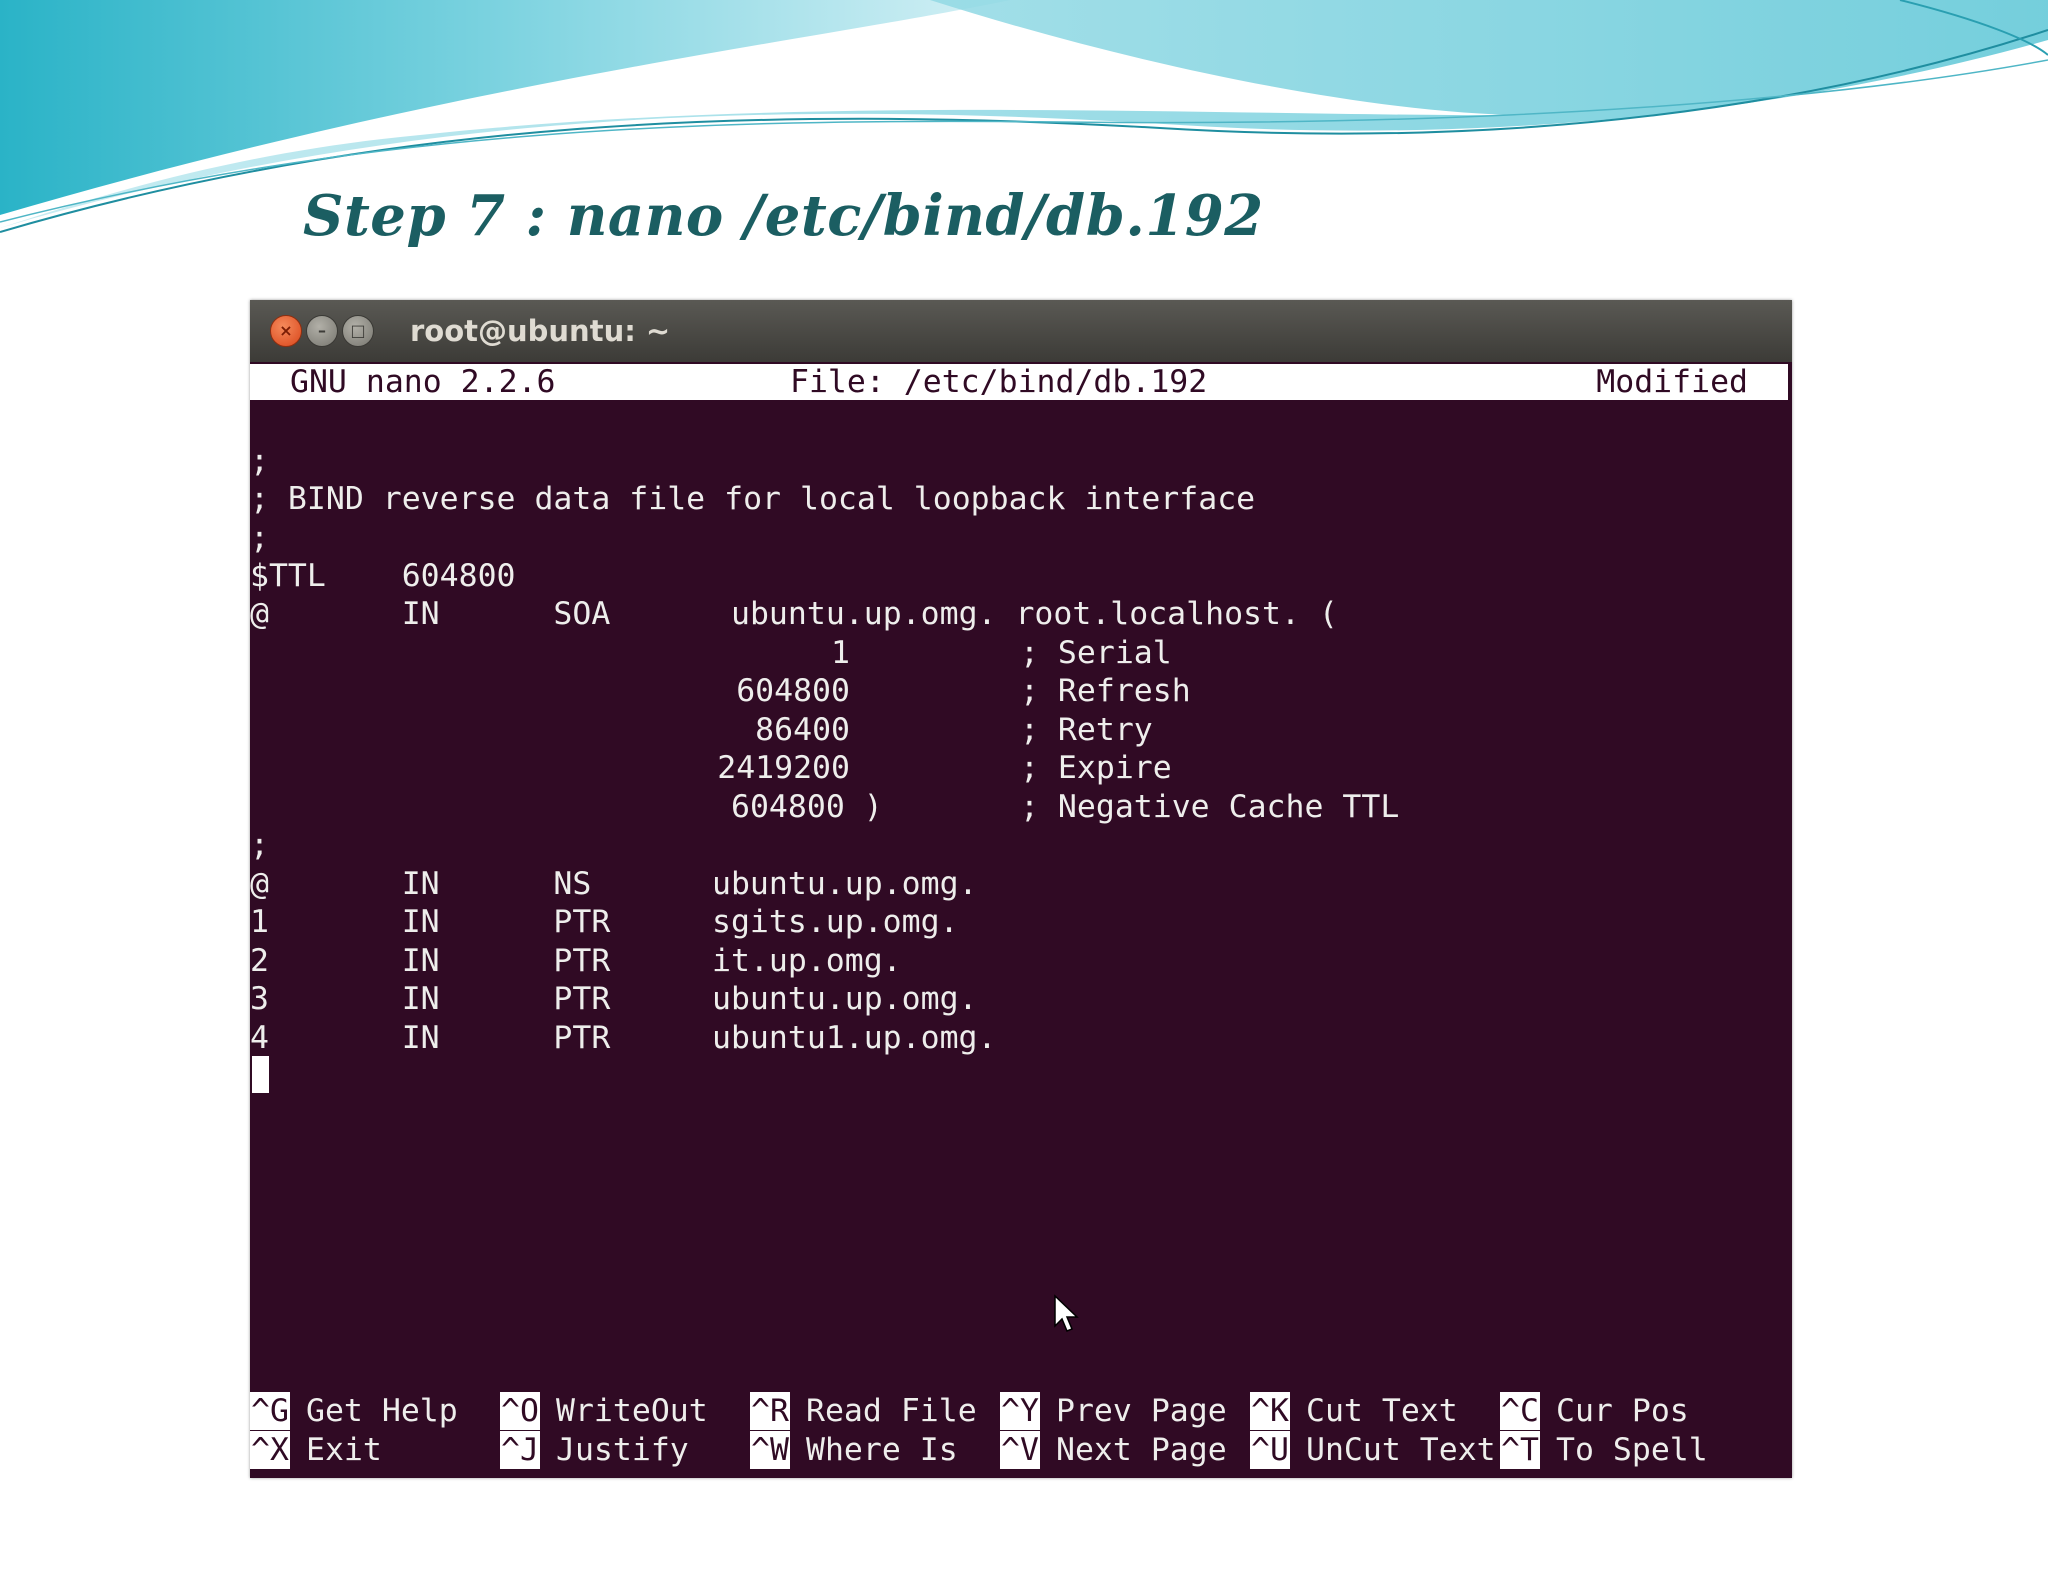 The image size is (2048, 1583). Describe the element at coordinates (421, 884) in the screenshot. I see `record-line: @ IN NS` at that location.